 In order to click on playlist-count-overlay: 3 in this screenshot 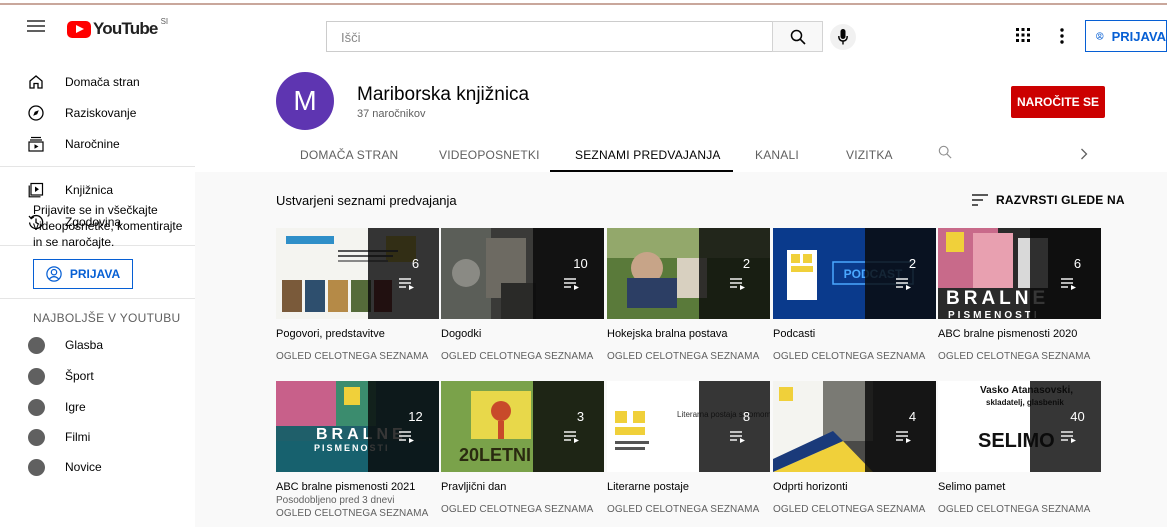, I will do `click(568, 426)`.